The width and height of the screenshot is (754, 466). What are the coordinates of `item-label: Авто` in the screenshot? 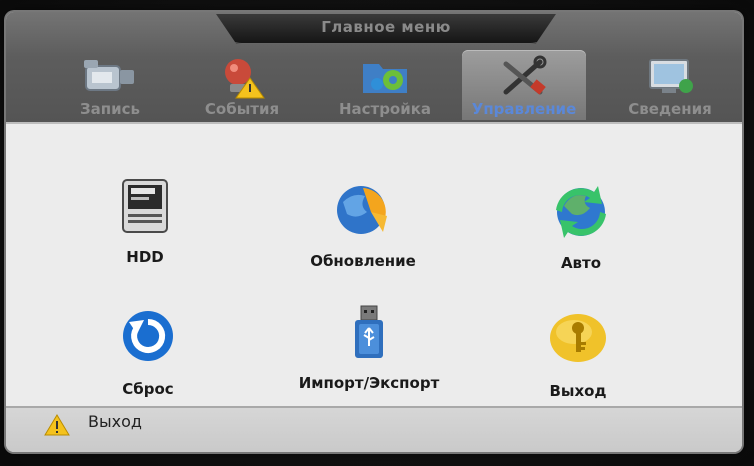 It's located at (581, 263).